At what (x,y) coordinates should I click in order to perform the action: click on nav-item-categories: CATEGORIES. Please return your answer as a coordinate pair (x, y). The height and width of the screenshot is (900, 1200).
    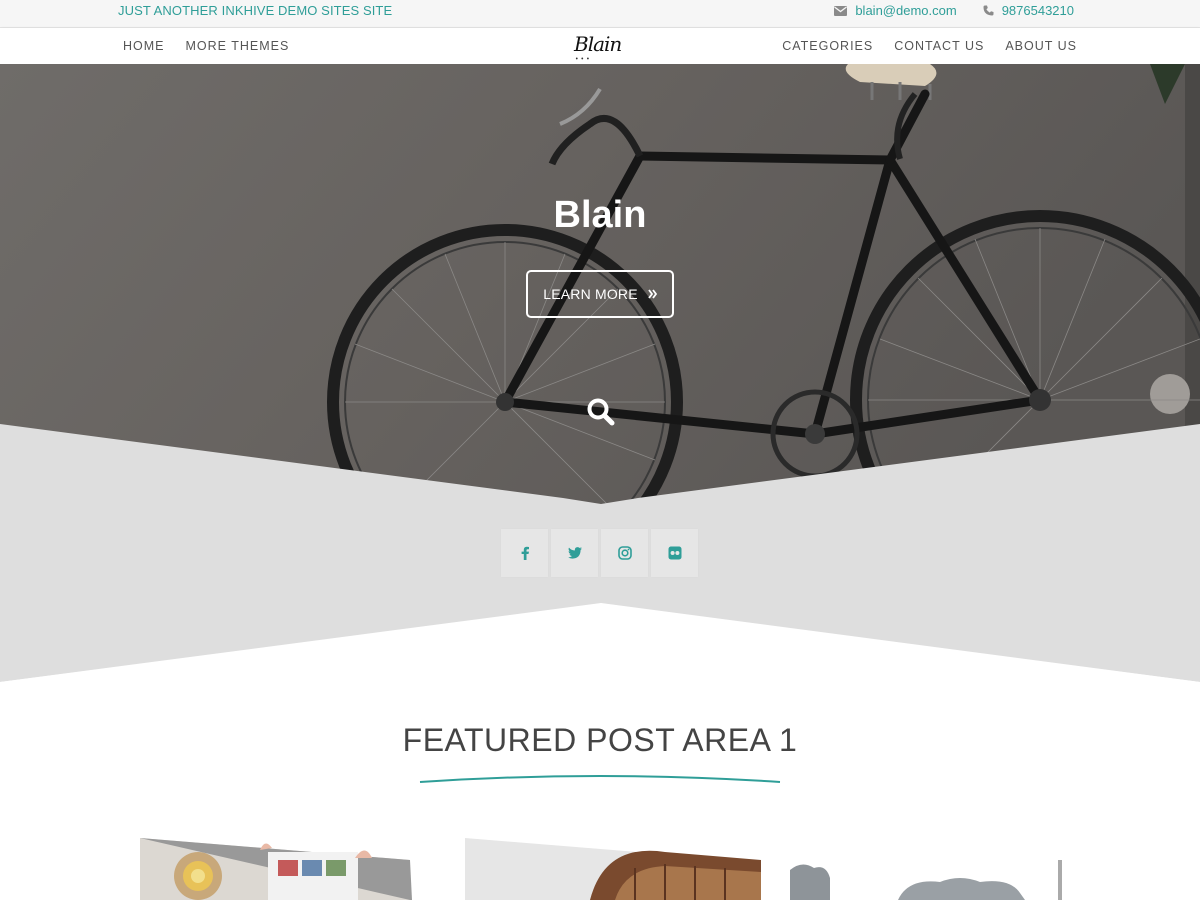
    Looking at the image, I should click on (827, 46).